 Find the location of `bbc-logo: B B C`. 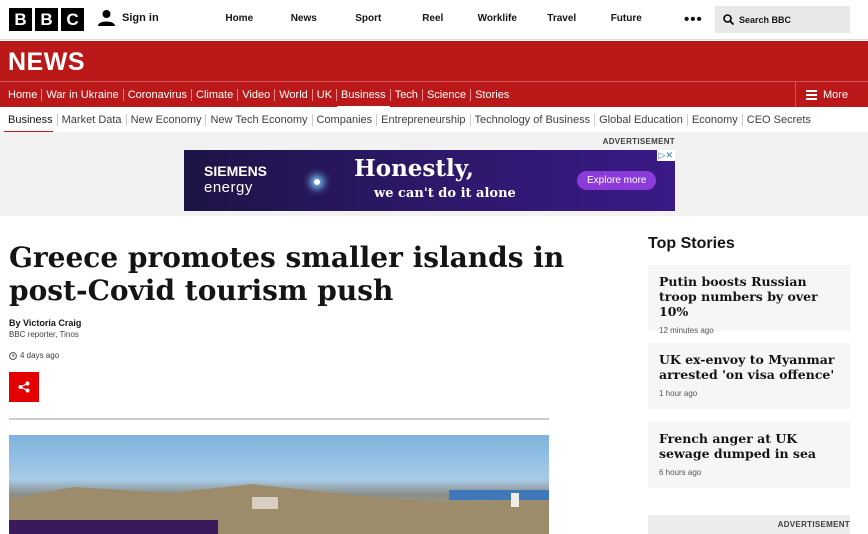

bbc-logo: B B C is located at coordinates (46, 19).